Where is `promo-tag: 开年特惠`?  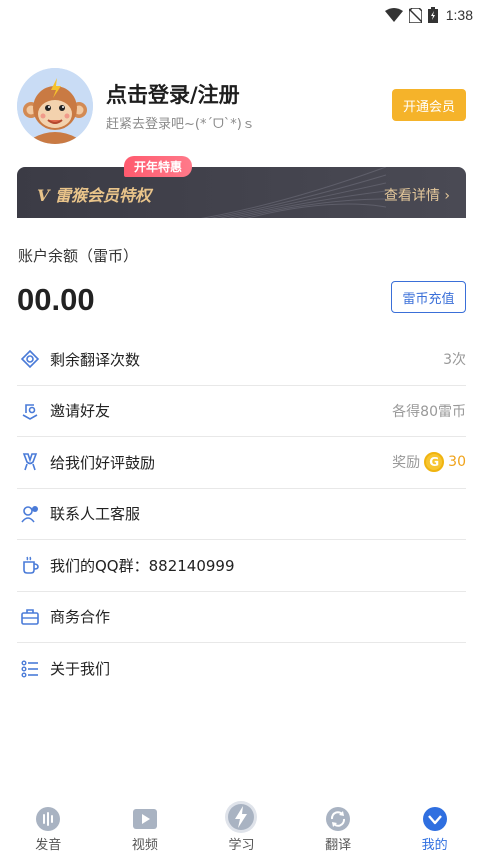 promo-tag: 开年特惠 is located at coordinates (158, 166).